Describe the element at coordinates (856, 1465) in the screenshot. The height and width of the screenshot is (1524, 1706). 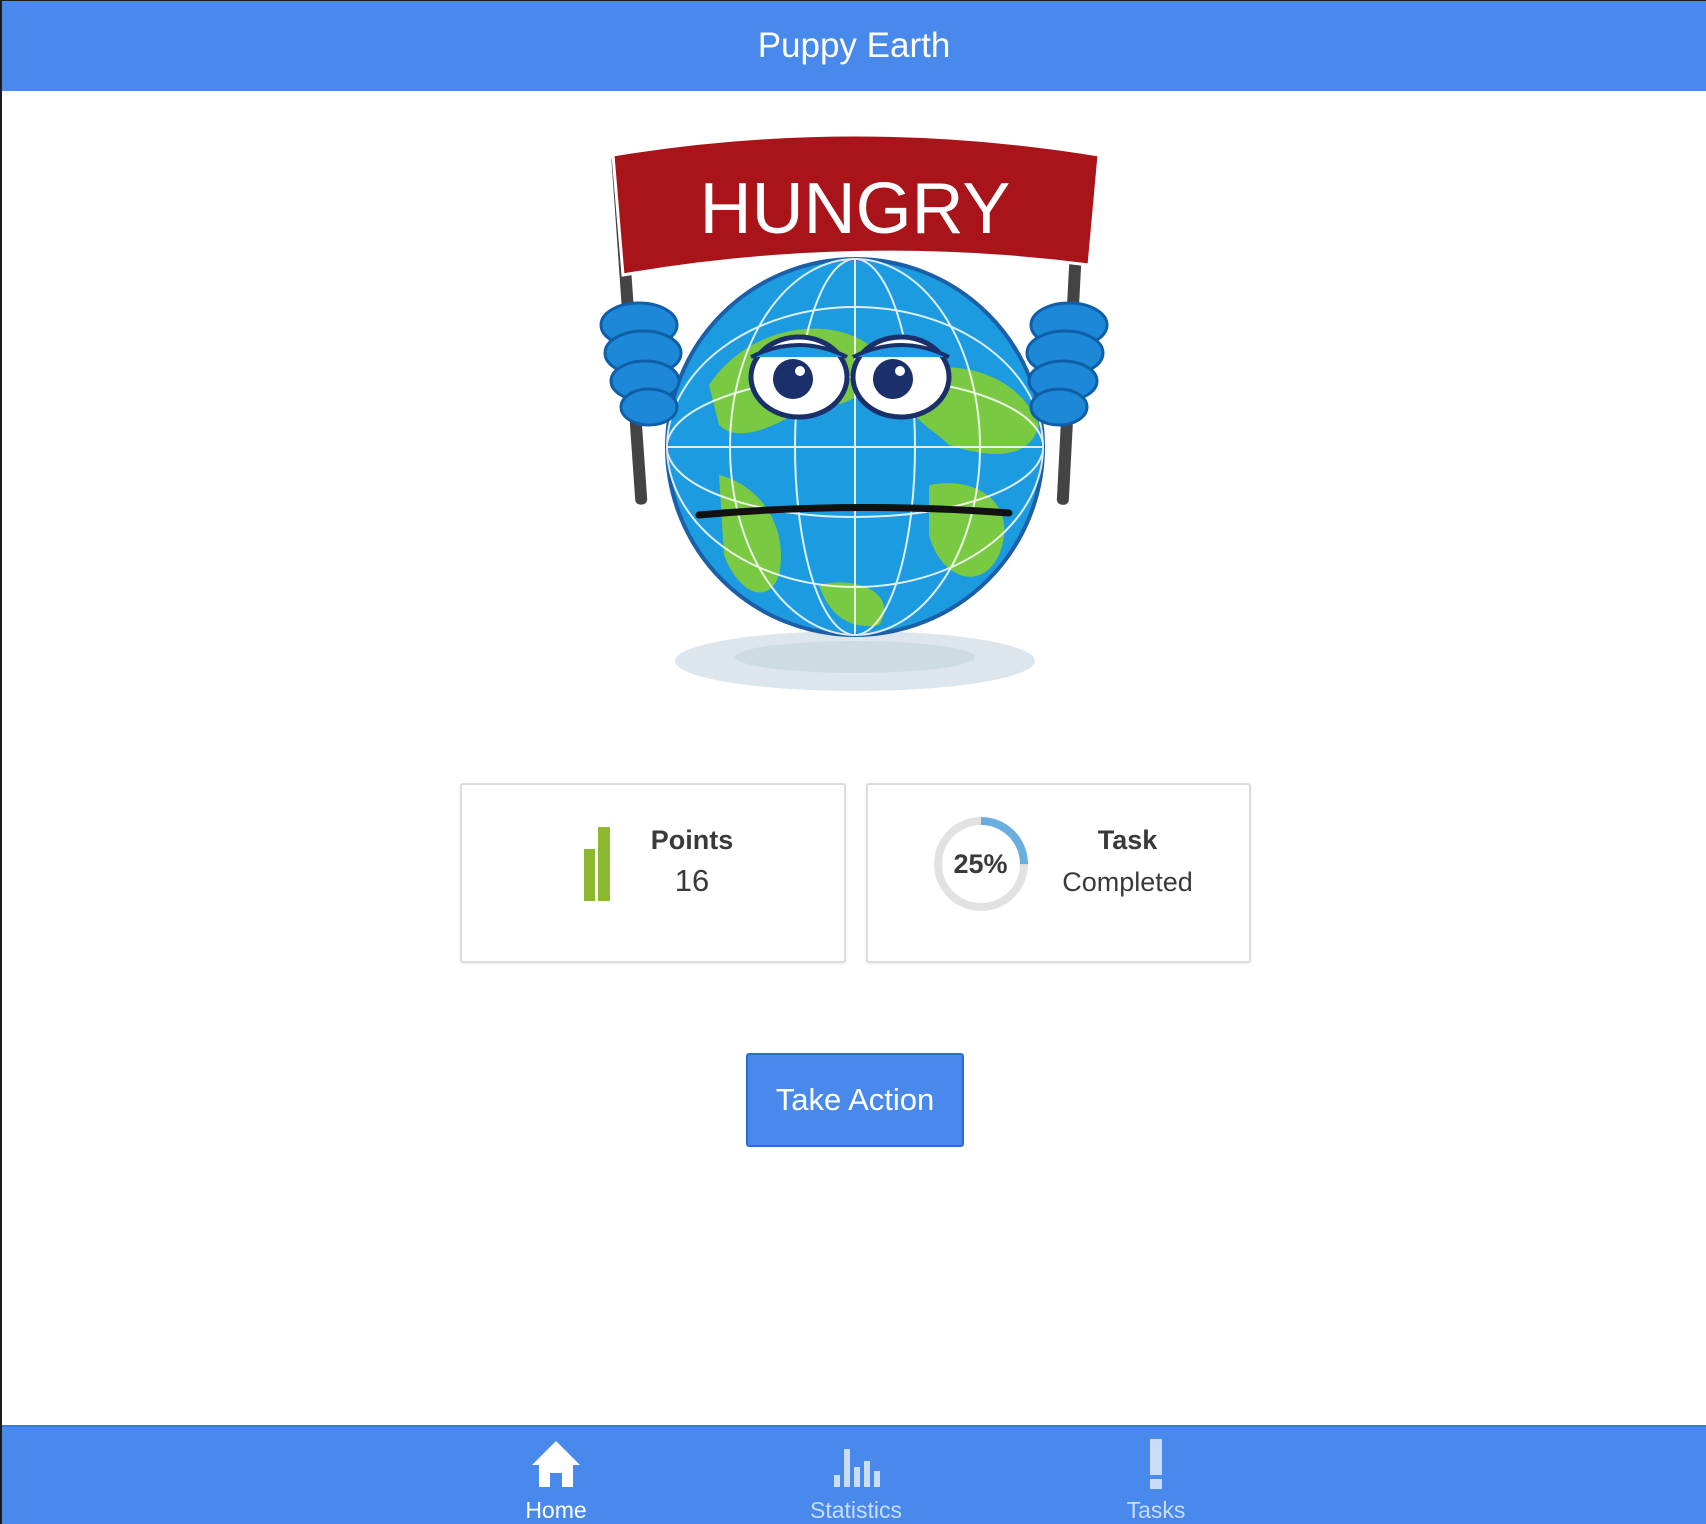
I see `bar-chart-icon` at that location.